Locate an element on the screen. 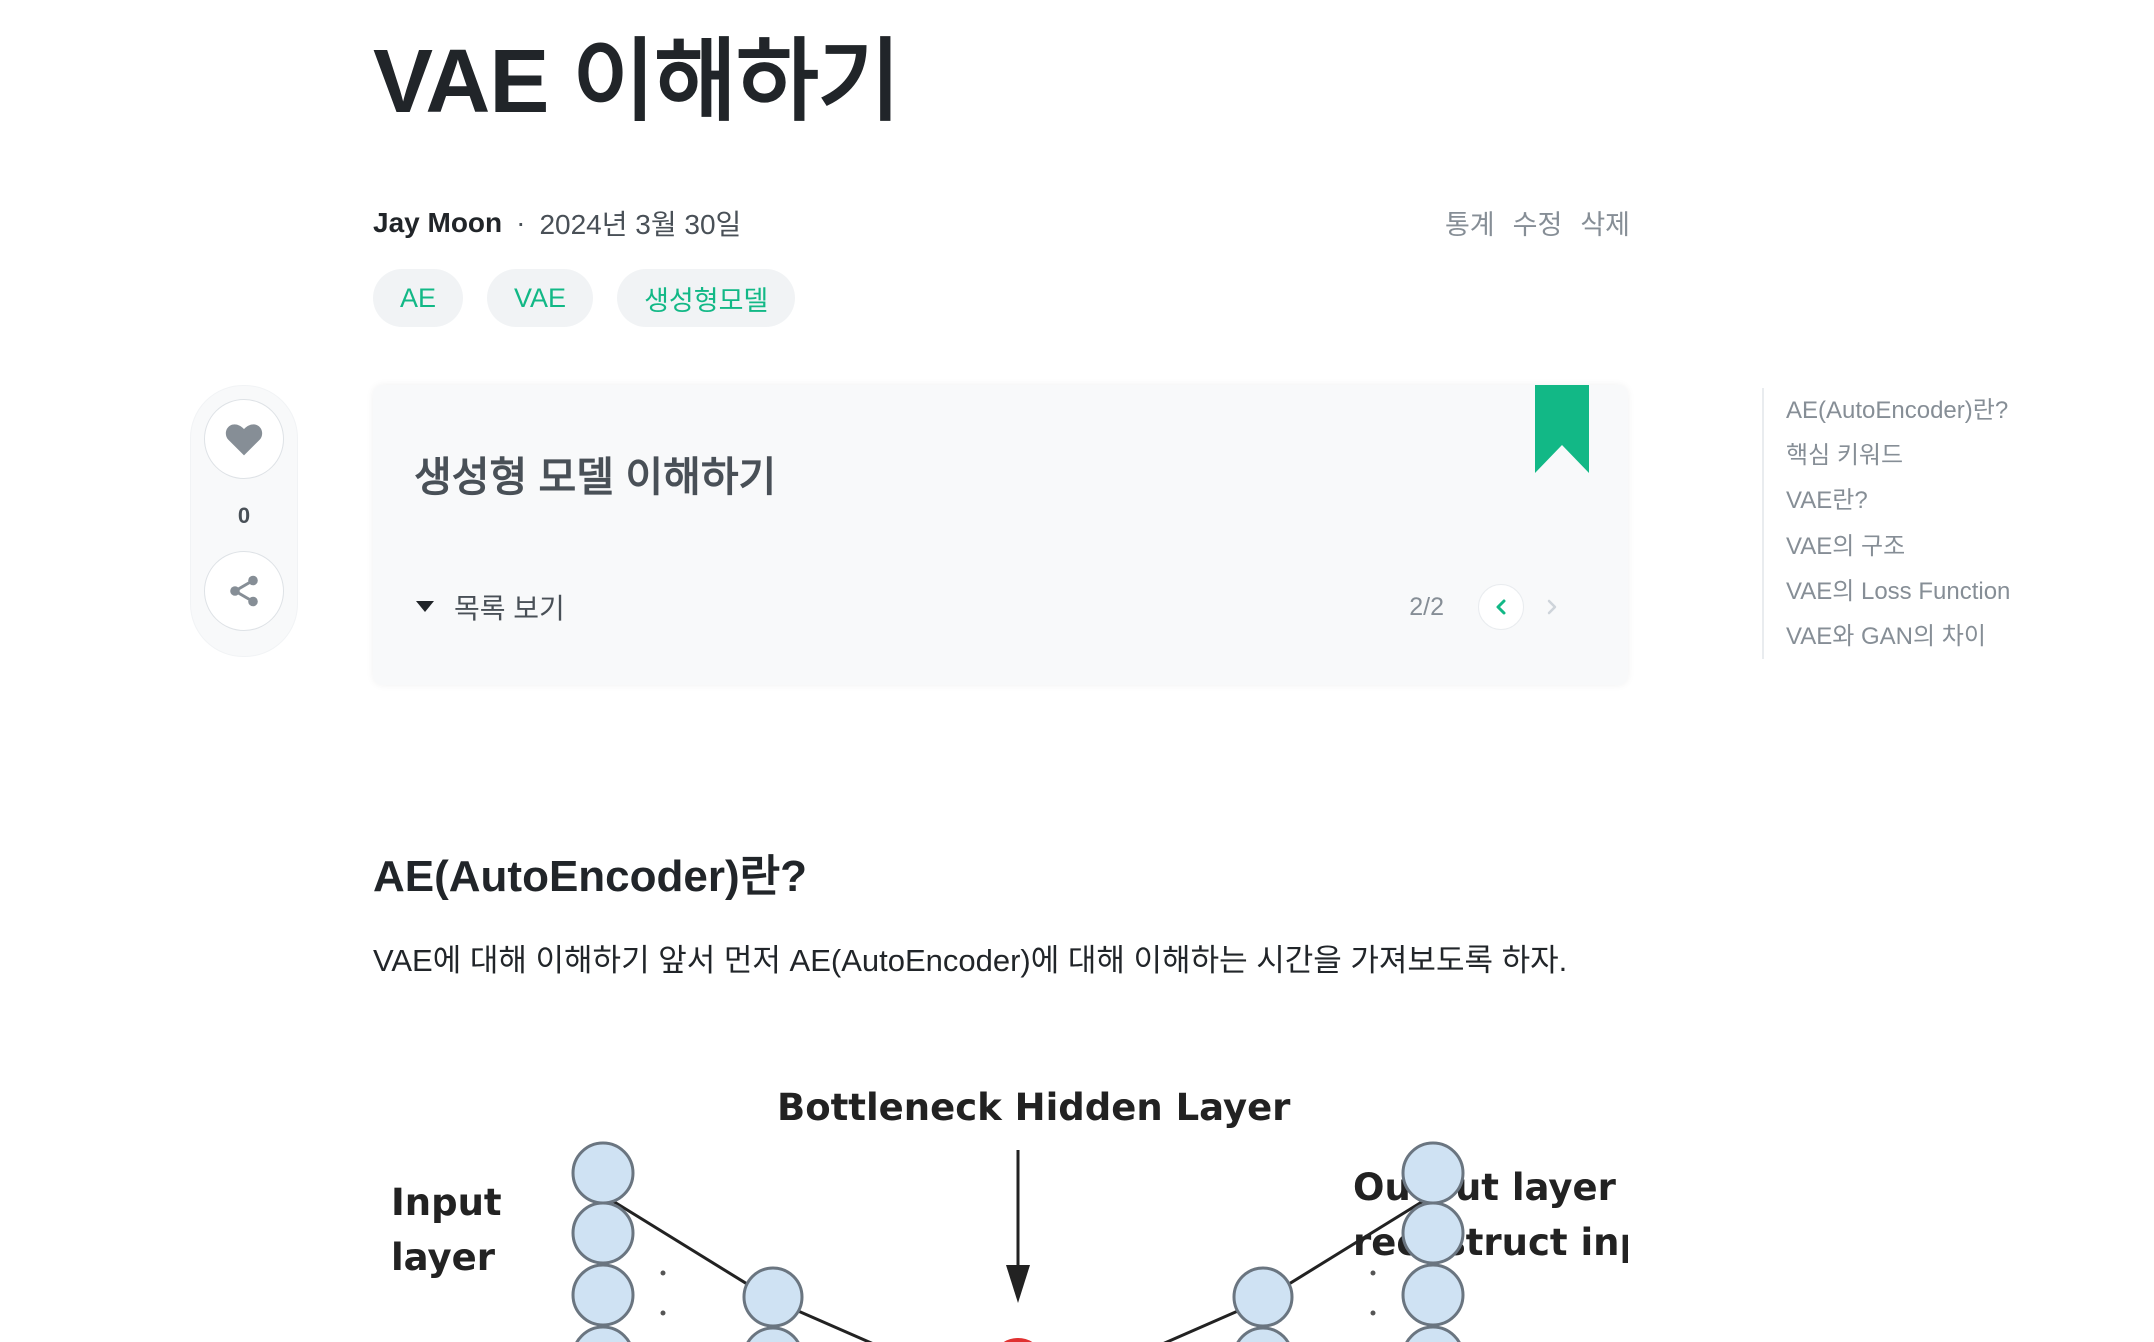 The image size is (2154, 1342). section-heading: AE(AutoEncoder)란? is located at coordinates (590, 876).